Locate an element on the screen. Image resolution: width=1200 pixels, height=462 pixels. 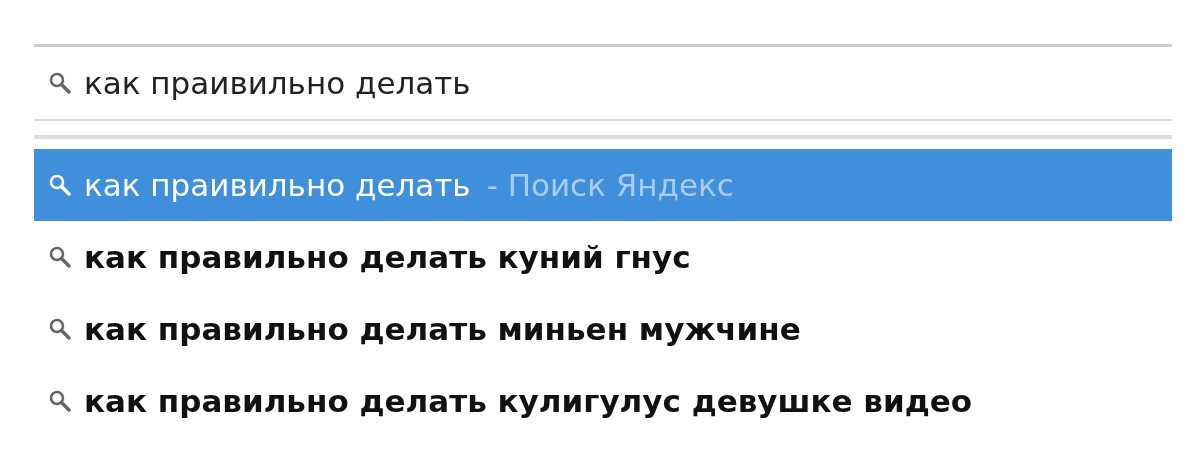
suggestion-item: как правильно делать кулигулус девушке видео is located at coordinates (603, 401).